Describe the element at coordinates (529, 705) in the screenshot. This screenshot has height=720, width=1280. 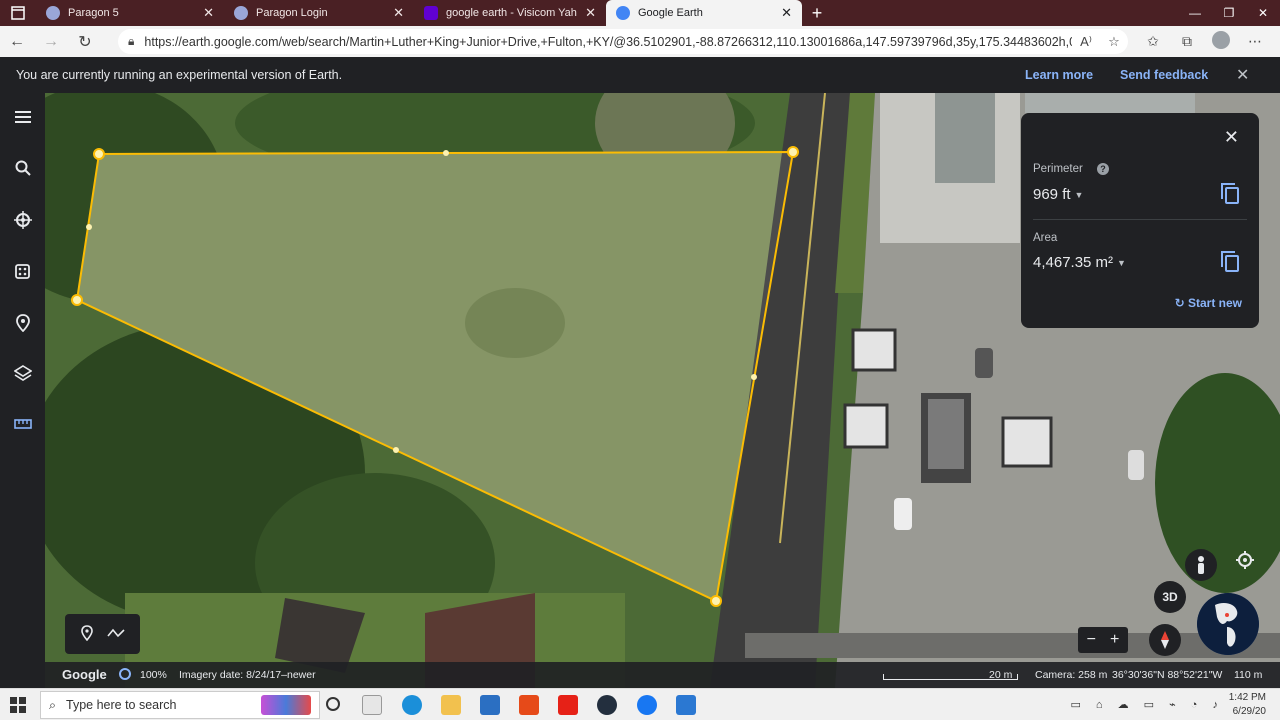
I see `office-icon` at that location.